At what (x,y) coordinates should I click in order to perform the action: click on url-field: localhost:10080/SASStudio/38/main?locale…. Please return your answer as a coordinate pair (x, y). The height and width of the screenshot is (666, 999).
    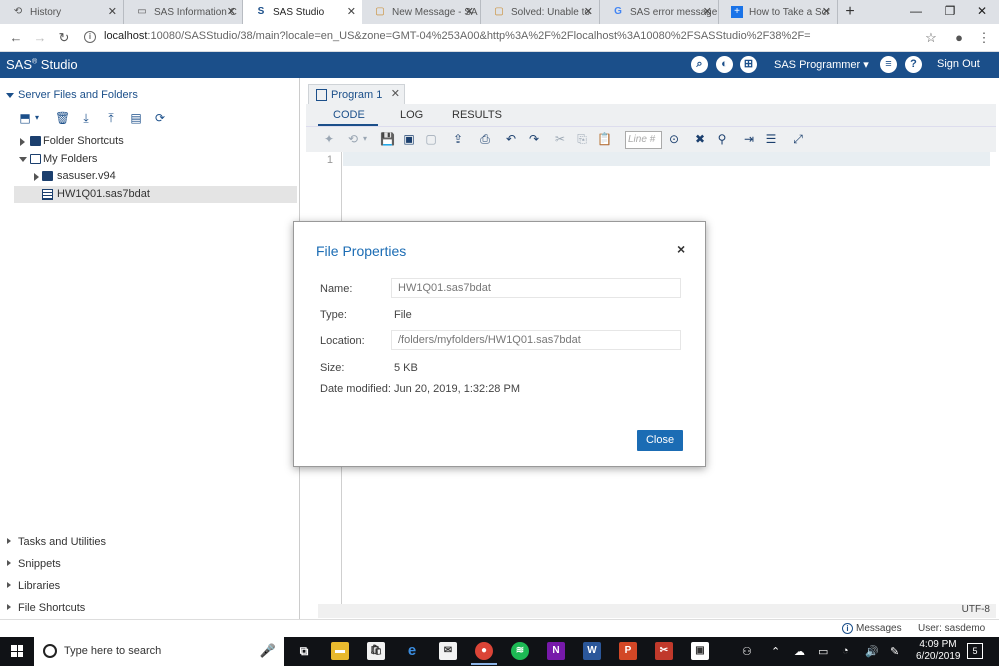
    Looking at the image, I should click on (457, 36).